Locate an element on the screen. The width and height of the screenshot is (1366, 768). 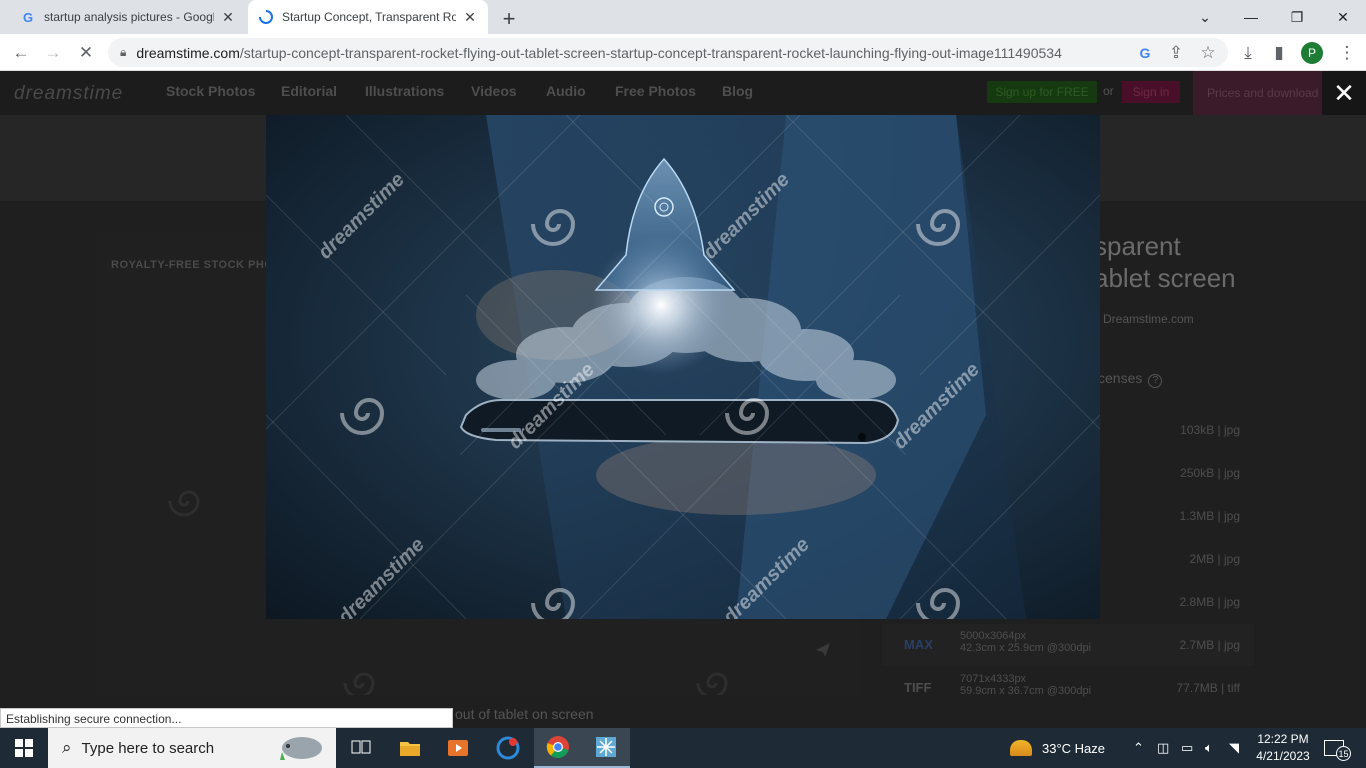
nav-audio: Audio is located at coordinates (566, 91).